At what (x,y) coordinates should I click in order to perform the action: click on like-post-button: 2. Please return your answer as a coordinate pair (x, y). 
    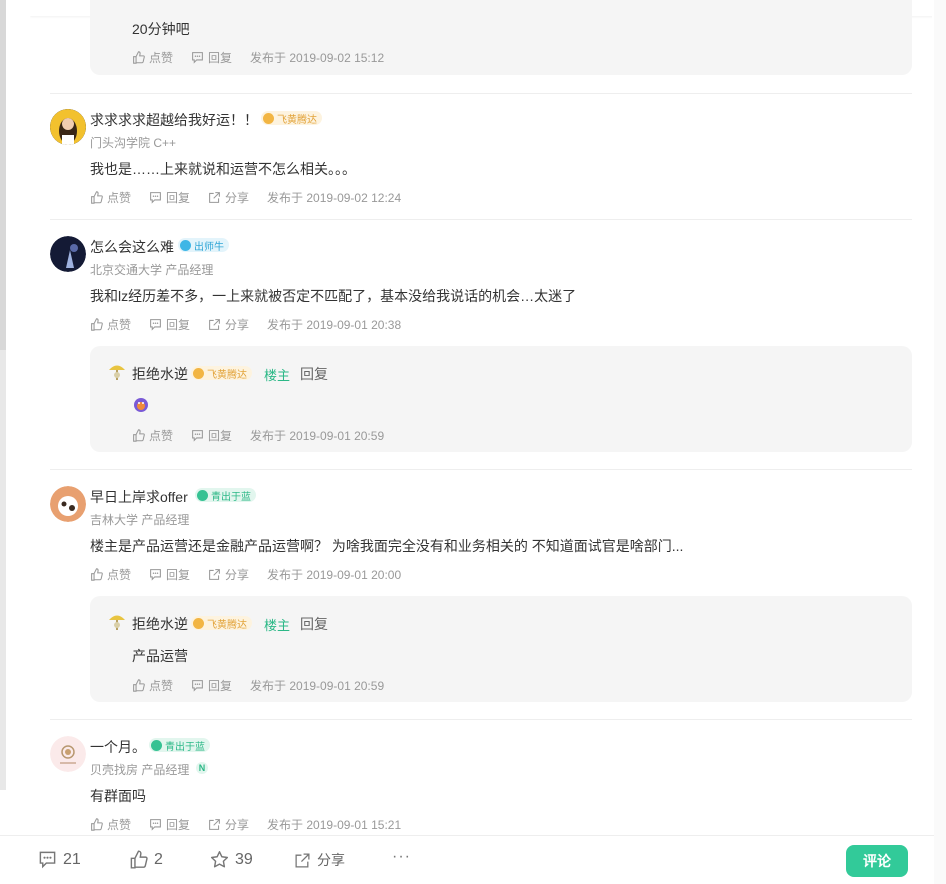
    Looking at the image, I should click on (146, 859).